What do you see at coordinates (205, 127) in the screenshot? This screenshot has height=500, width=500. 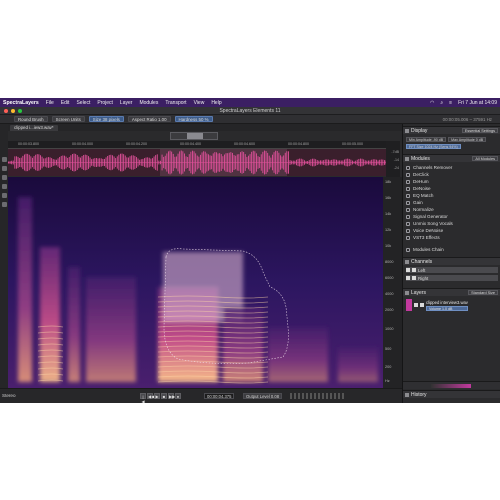 I see `document-tabbar: clipped i...iew3.wav*` at bounding box center [205, 127].